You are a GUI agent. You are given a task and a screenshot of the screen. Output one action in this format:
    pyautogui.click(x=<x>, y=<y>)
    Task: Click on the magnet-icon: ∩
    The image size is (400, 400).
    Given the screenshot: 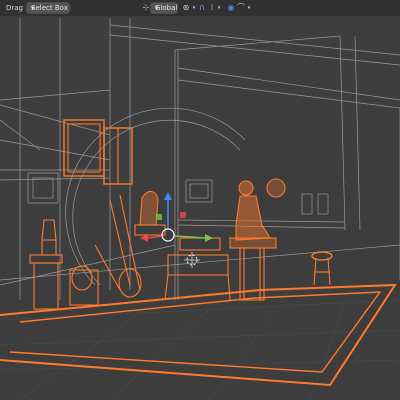 What is the action you would take?
    pyautogui.click(x=202, y=8)
    